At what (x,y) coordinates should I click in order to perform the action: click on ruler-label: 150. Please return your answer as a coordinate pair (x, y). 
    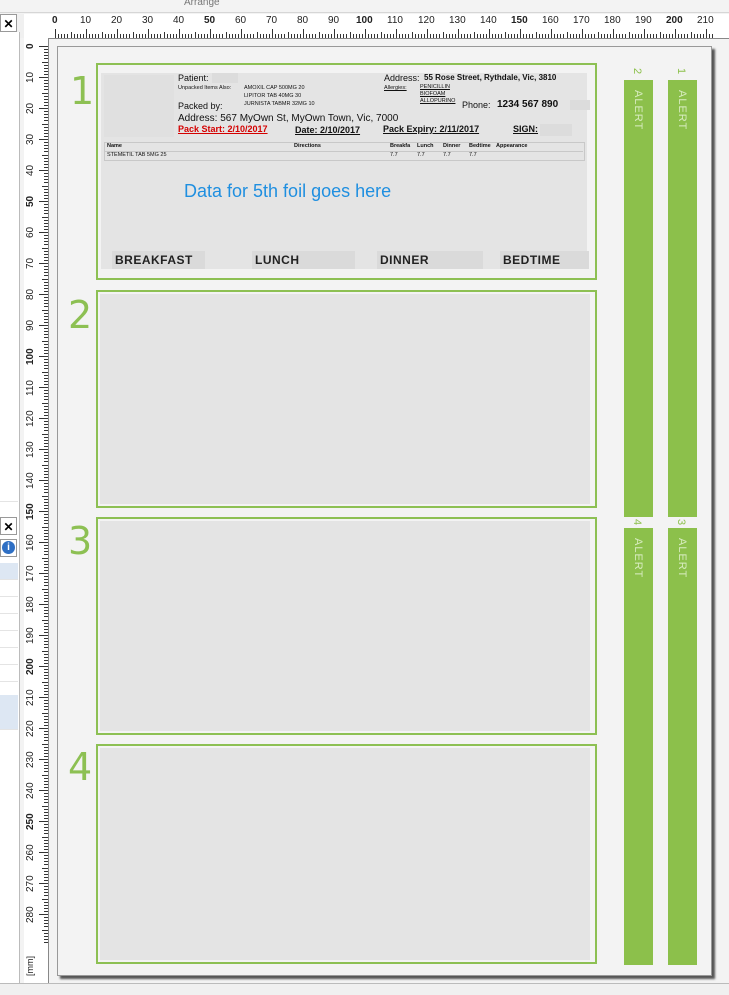
    Looking at the image, I should click on (519, 20).